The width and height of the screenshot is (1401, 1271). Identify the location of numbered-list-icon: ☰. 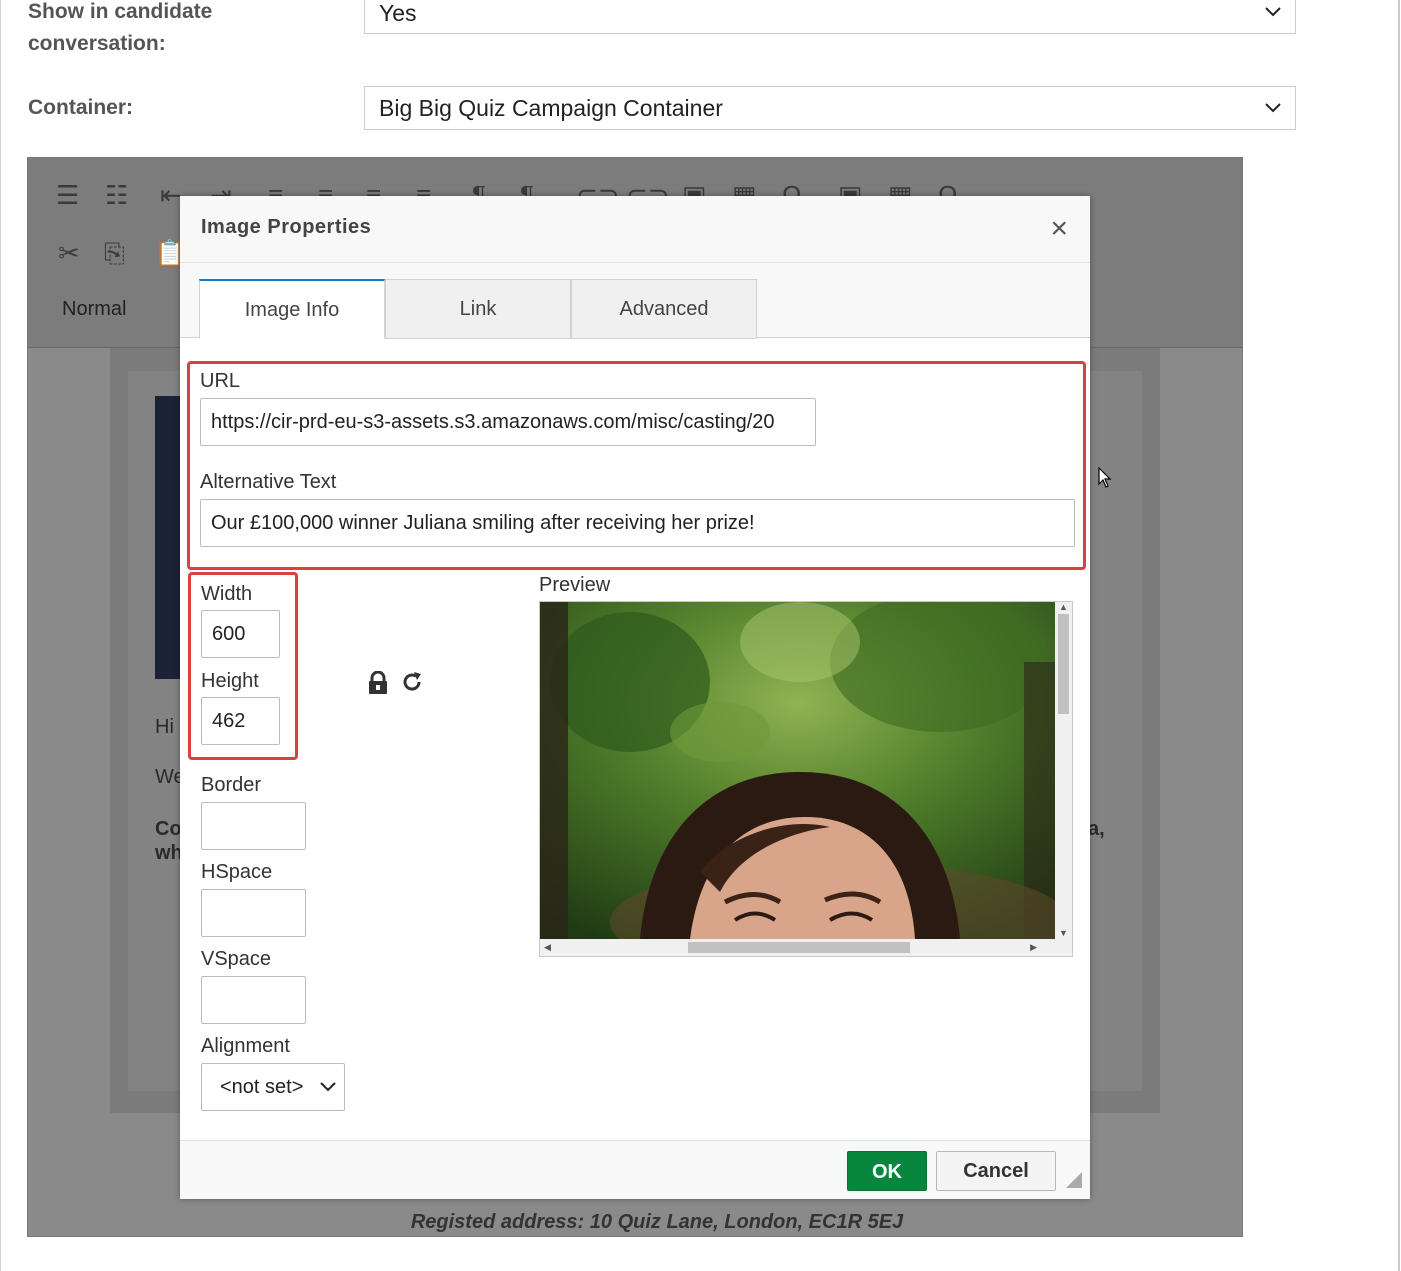
(67, 195).